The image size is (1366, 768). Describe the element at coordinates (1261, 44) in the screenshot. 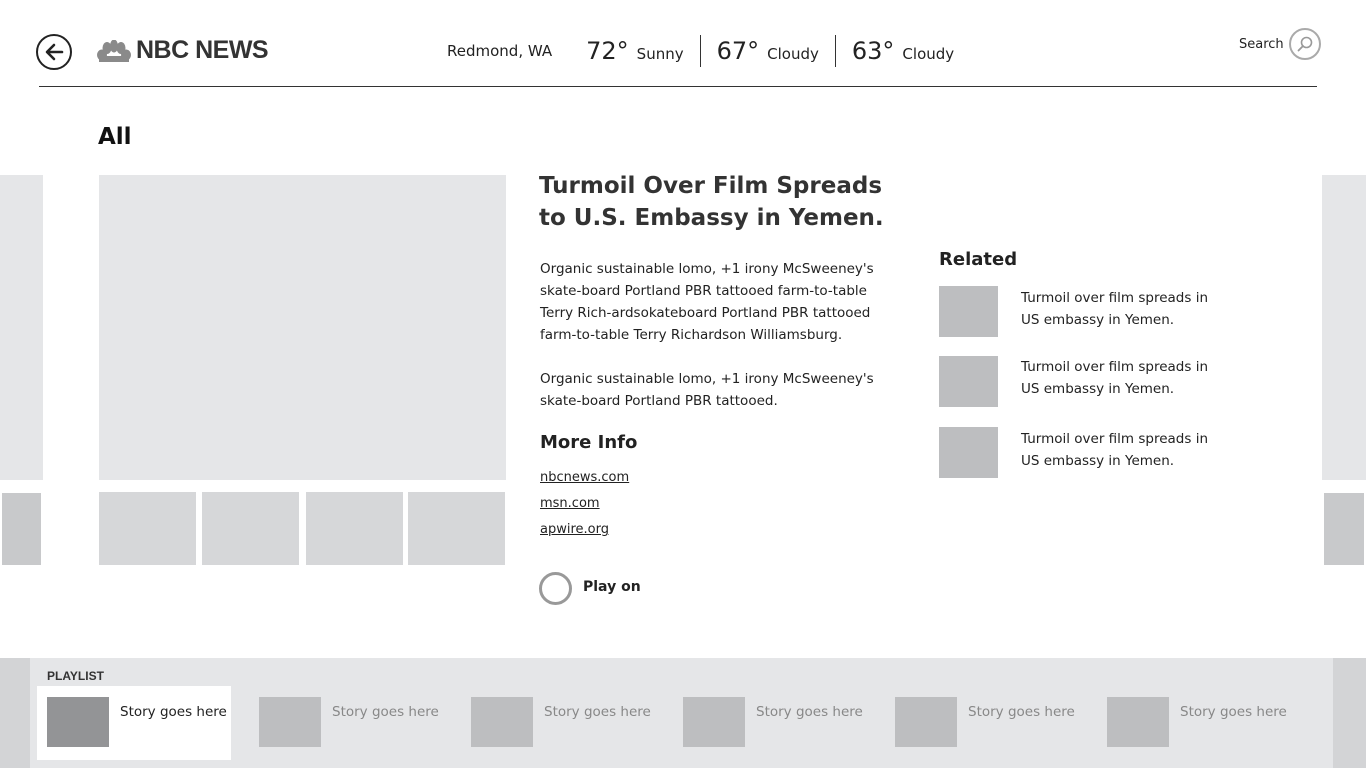

I see `search-label: Search` at that location.